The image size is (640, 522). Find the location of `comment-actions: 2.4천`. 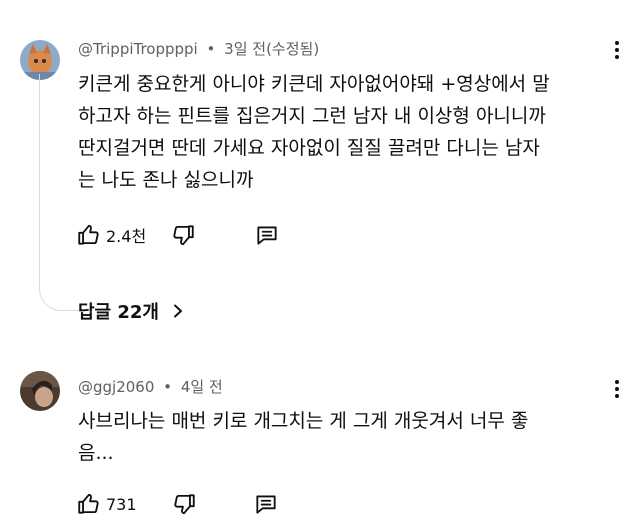

comment-actions: 2.4천 is located at coordinates (178, 235).